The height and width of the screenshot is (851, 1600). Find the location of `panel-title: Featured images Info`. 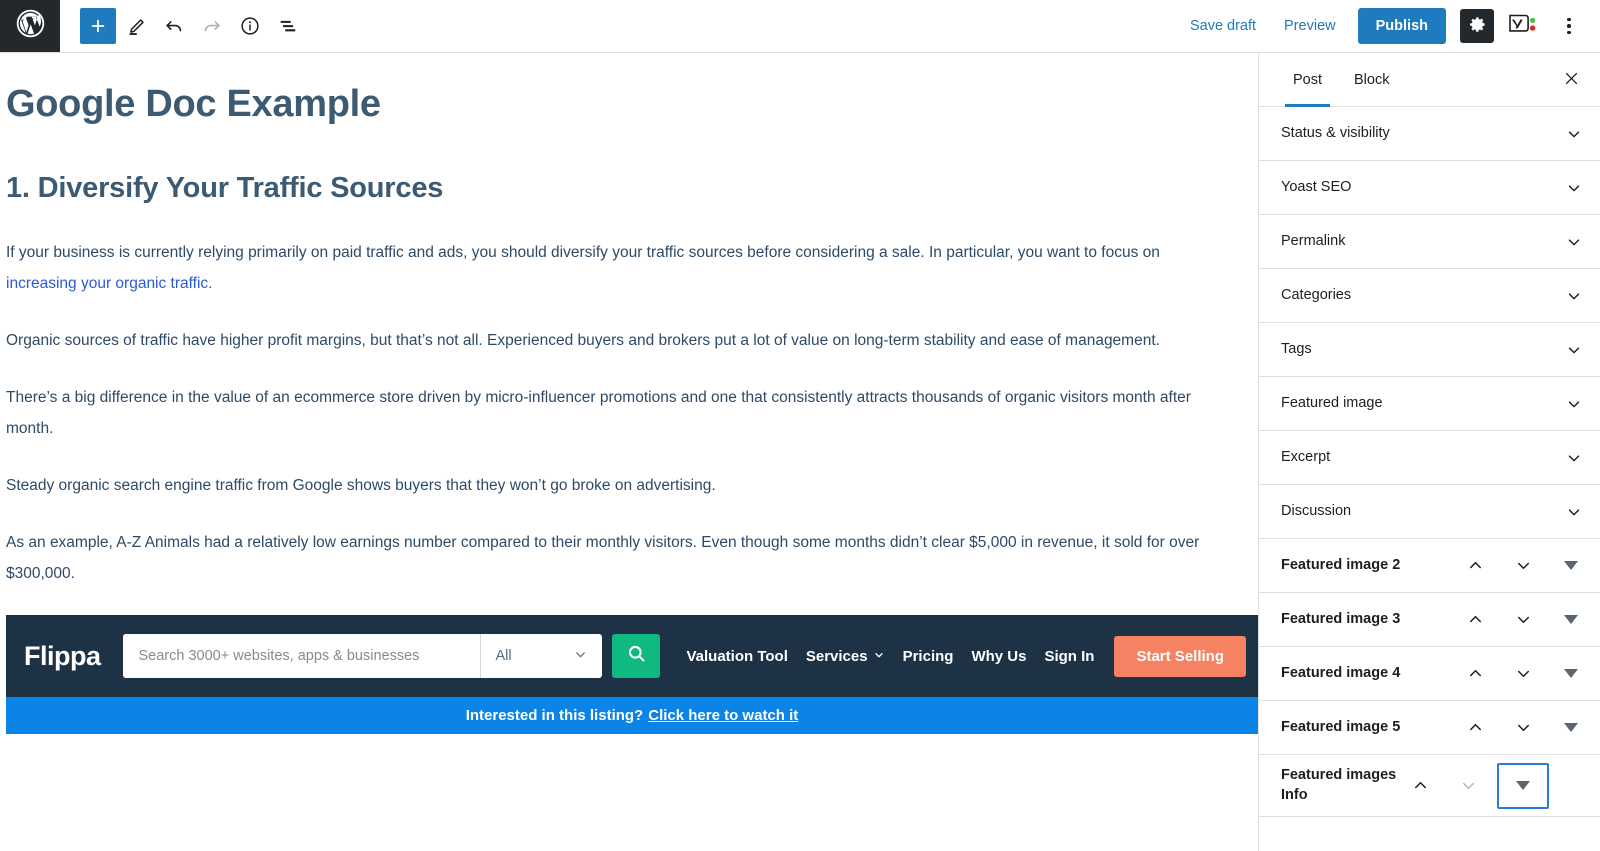

panel-title: Featured images Info is located at coordinates (1339, 784).